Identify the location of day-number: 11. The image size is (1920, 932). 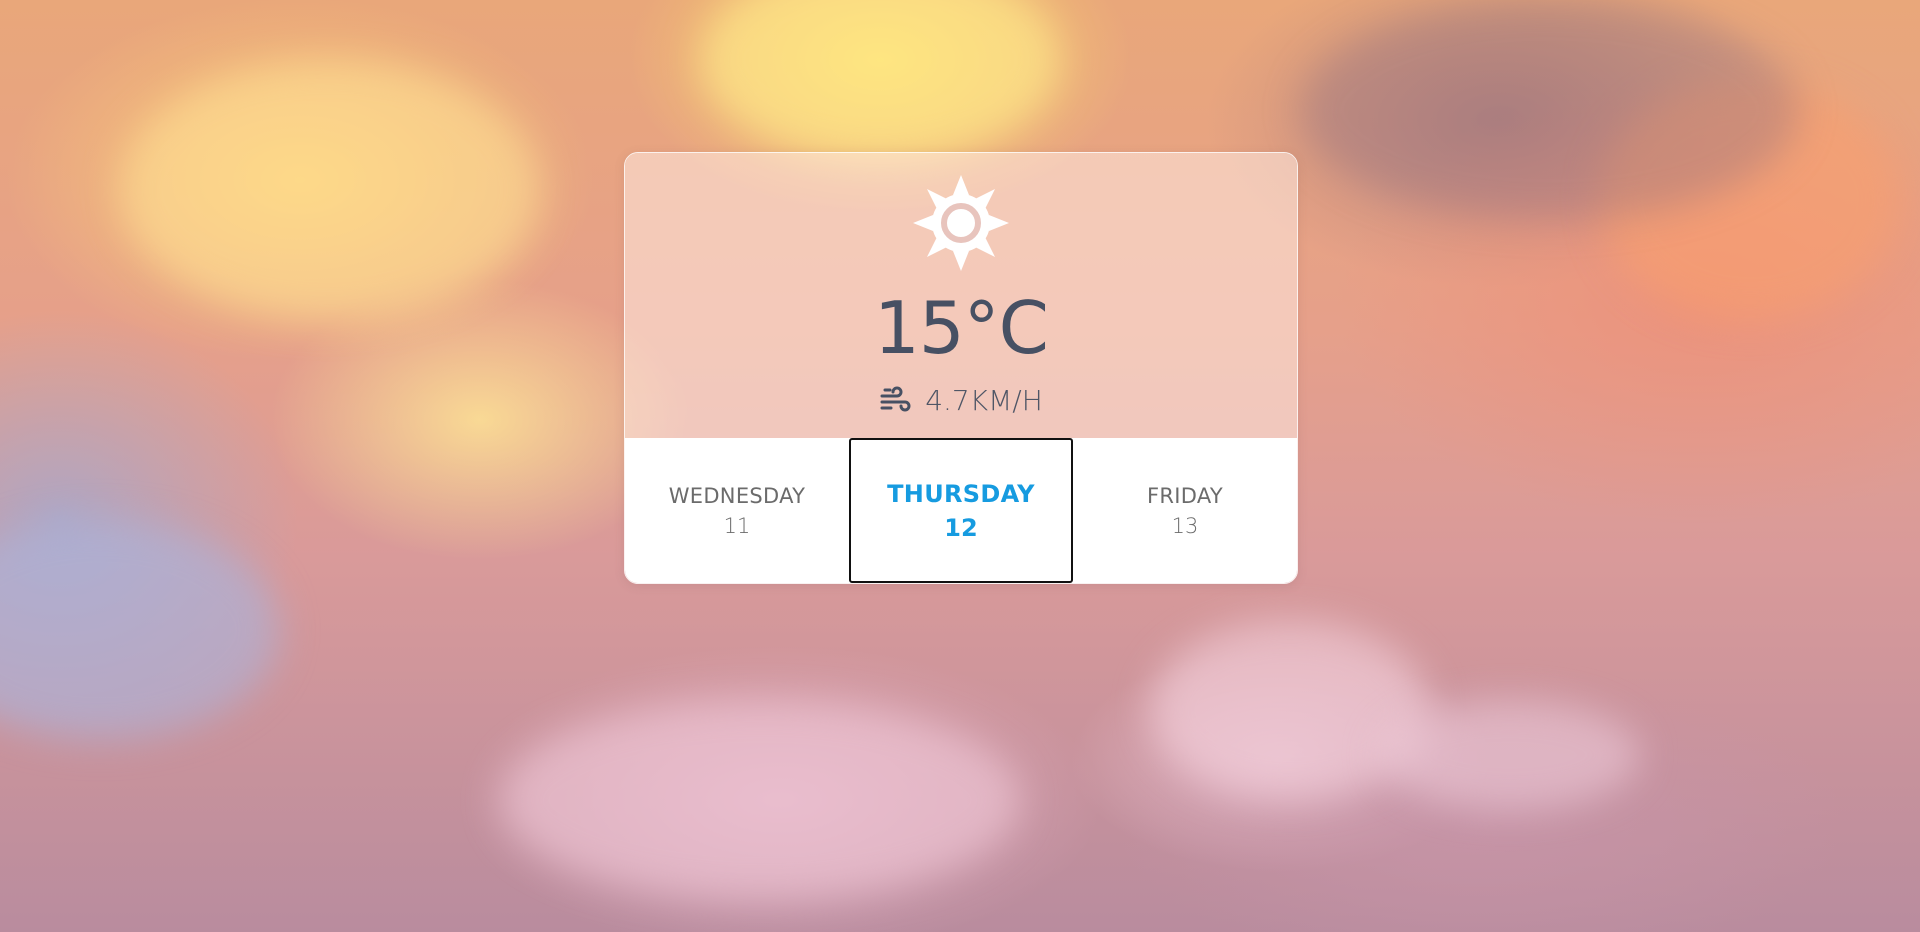
(737, 525).